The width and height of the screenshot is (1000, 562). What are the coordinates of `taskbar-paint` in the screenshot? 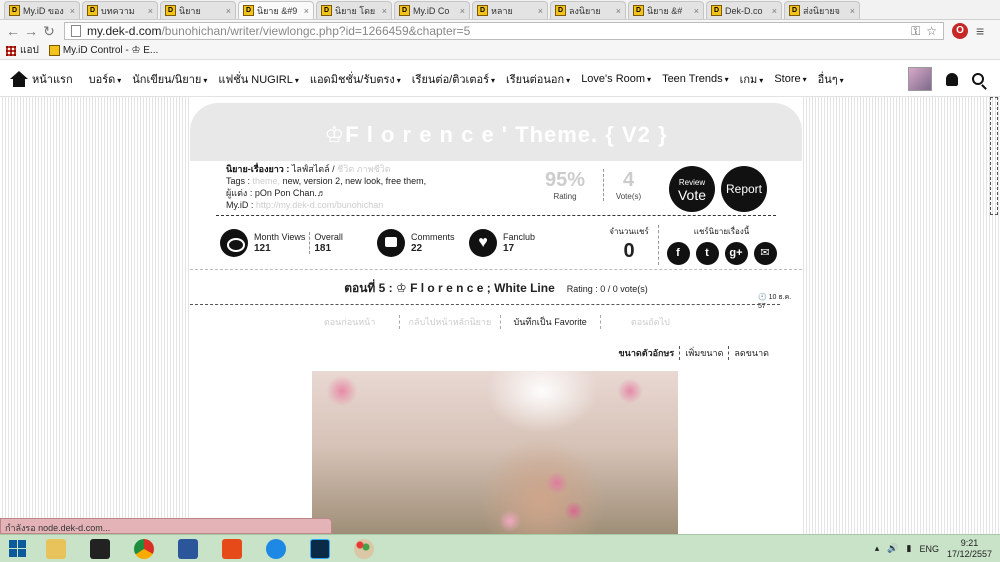 It's located at (364, 549).